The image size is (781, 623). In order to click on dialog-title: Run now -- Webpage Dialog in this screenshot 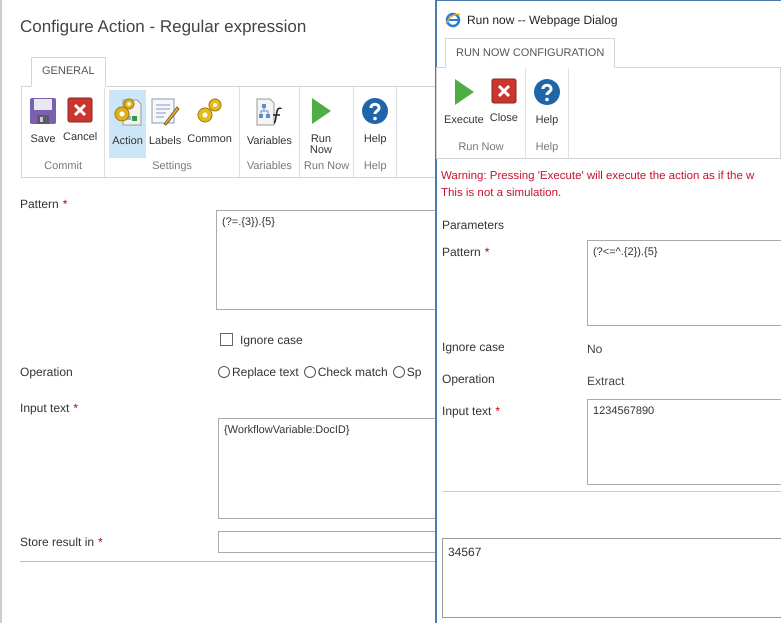, I will do `click(542, 20)`.